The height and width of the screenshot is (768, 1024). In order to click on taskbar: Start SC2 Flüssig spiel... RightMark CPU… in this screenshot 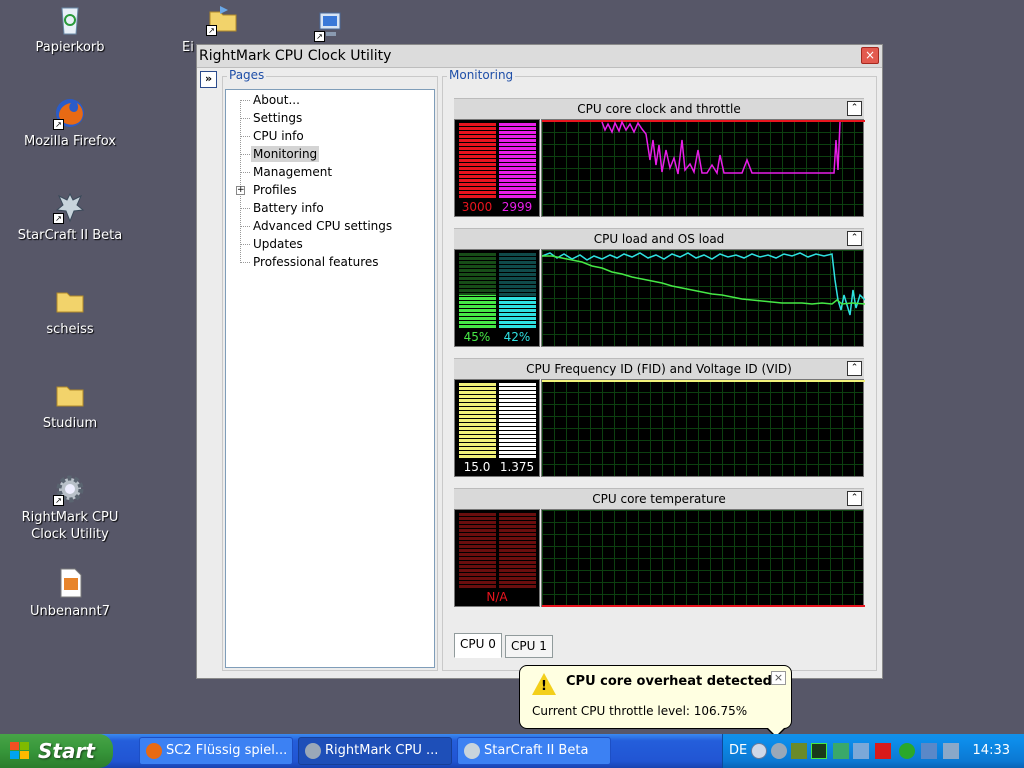, I will do `click(512, 751)`.